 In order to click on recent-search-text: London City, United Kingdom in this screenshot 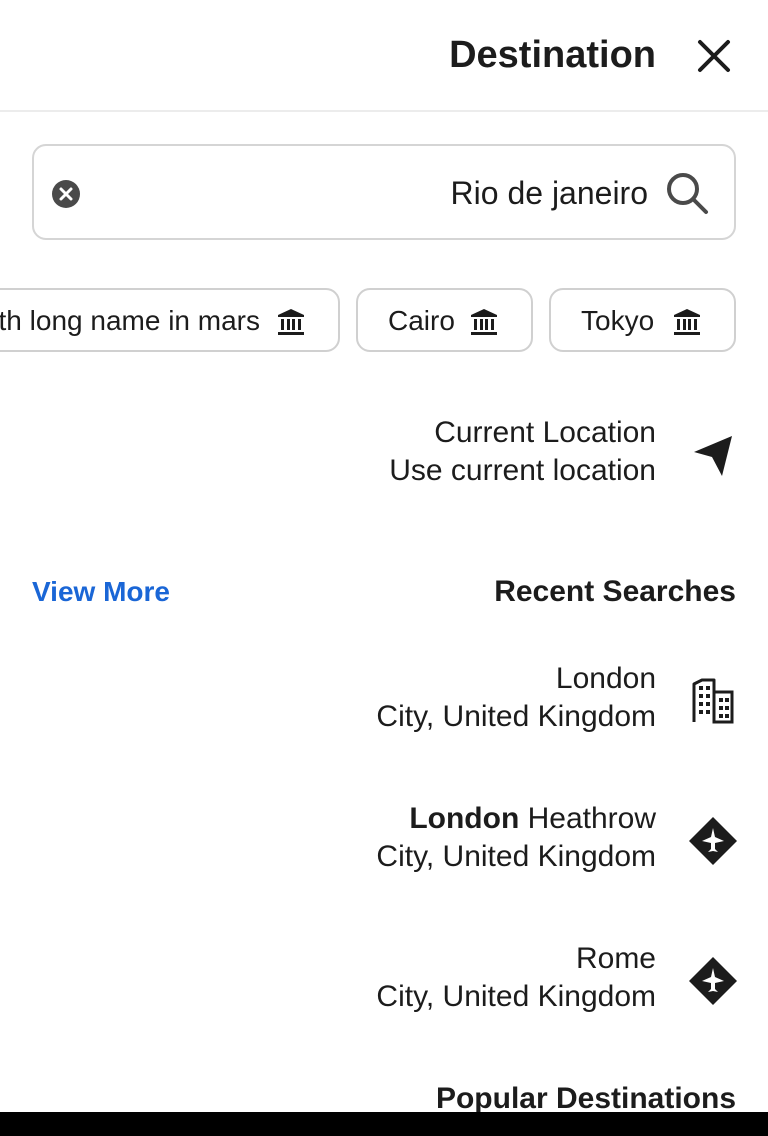, I will do `click(516, 698)`.